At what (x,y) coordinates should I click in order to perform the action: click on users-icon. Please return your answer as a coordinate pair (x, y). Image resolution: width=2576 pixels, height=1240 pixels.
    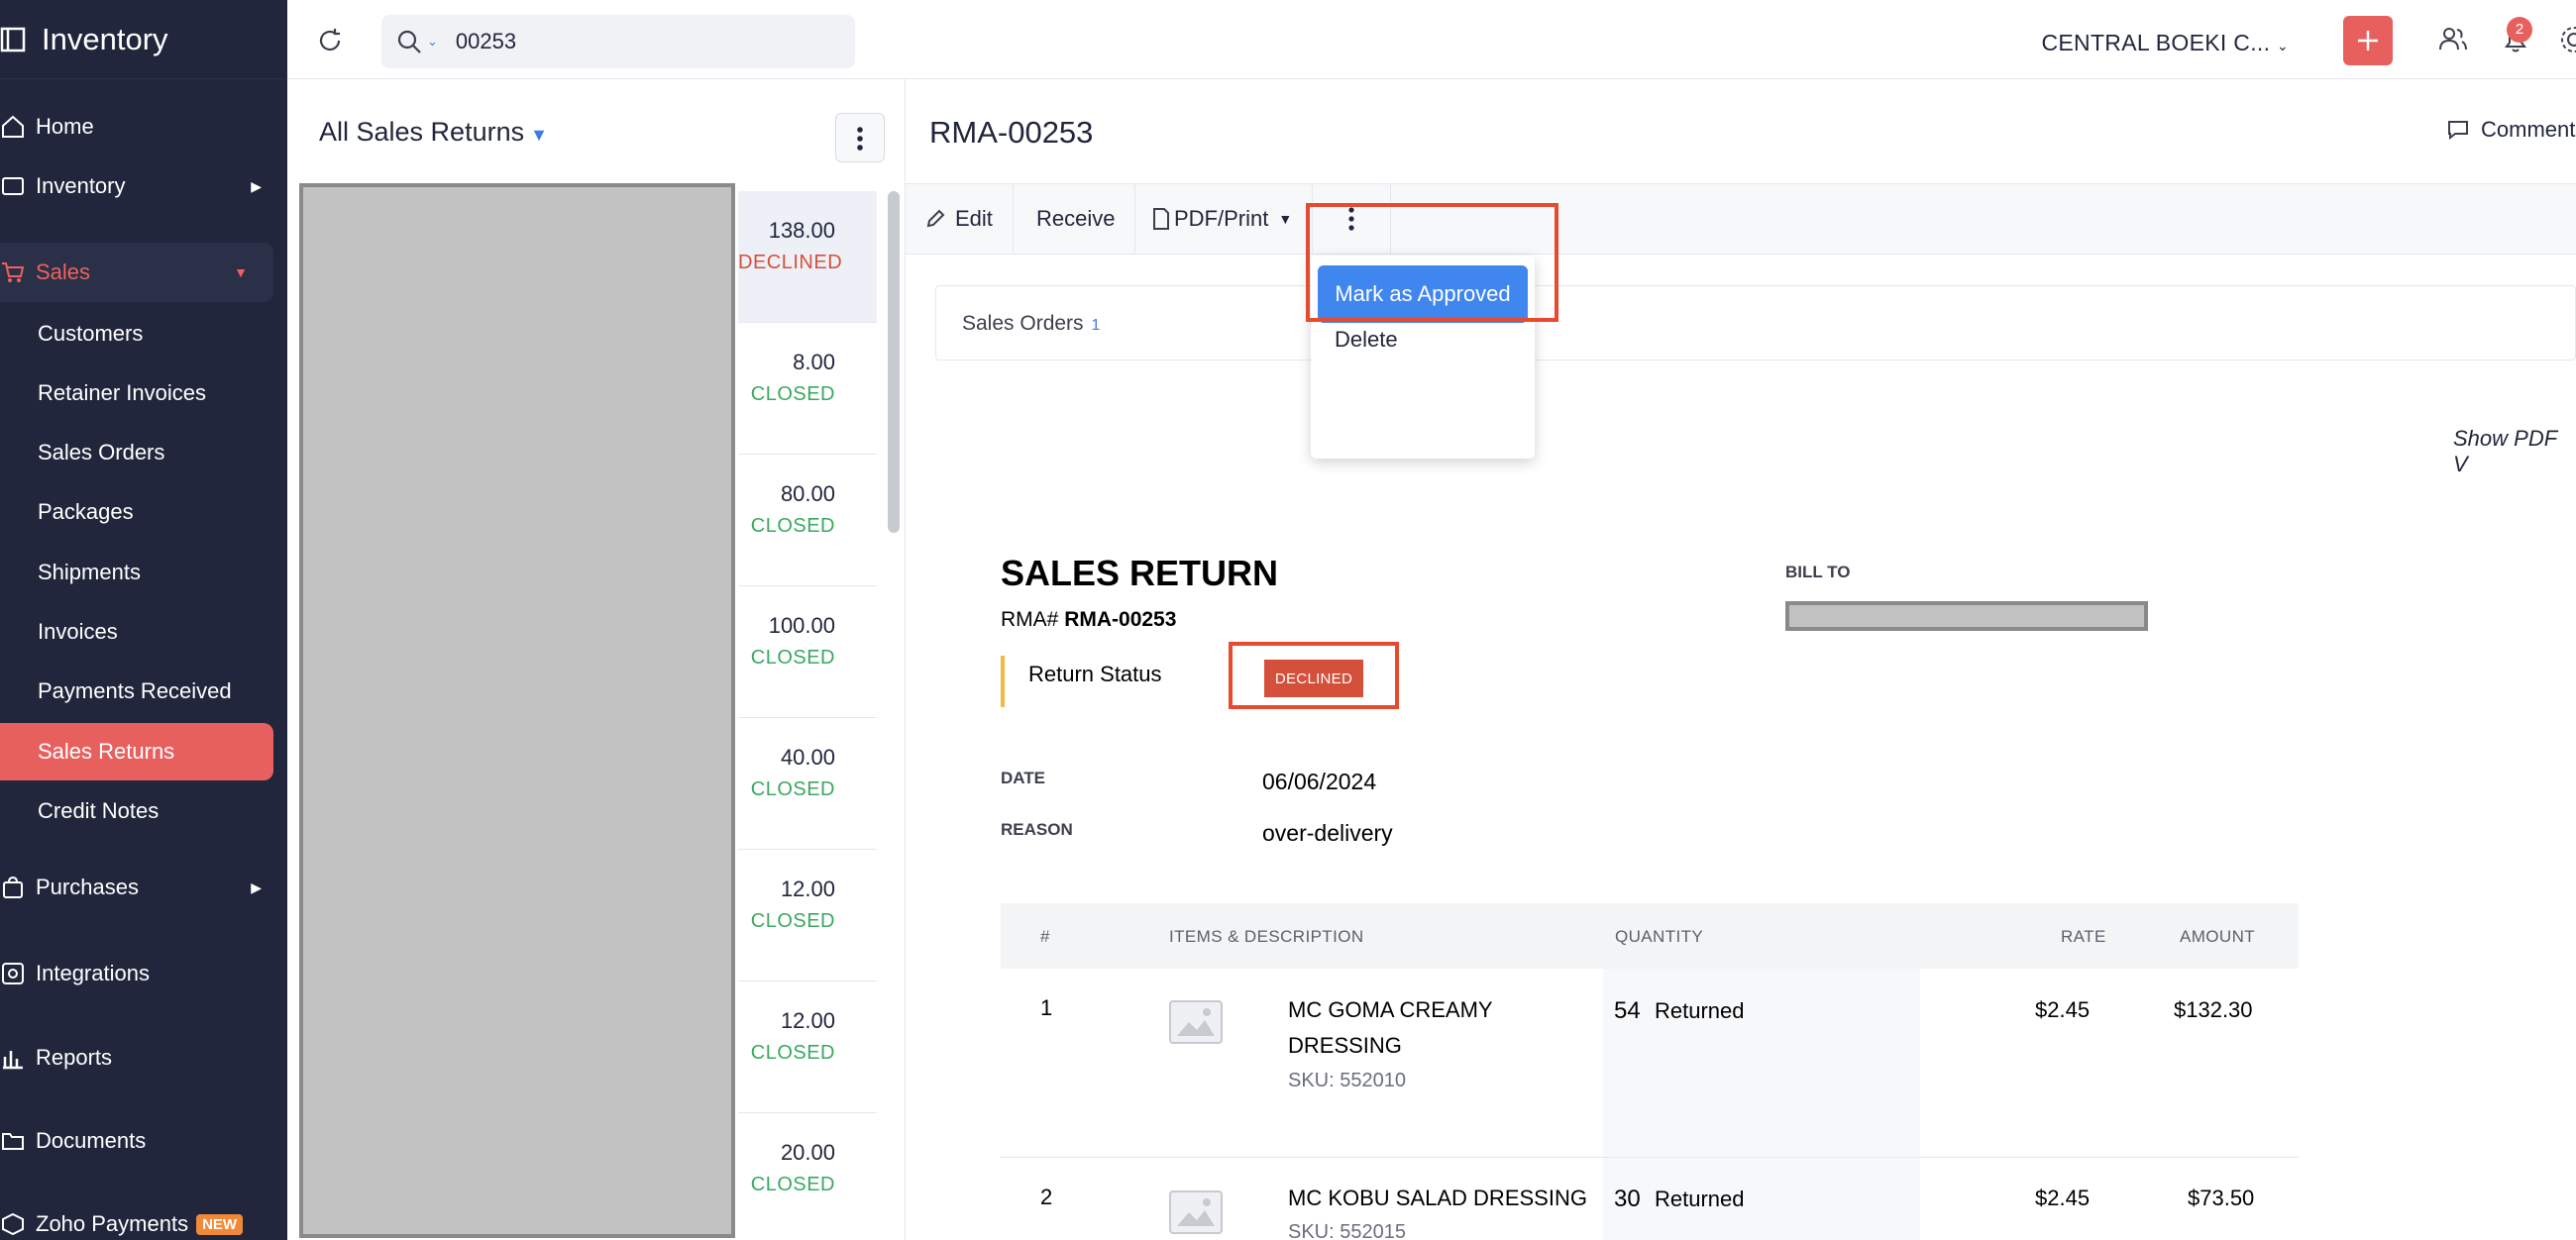
    Looking at the image, I should click on (2453, 39).